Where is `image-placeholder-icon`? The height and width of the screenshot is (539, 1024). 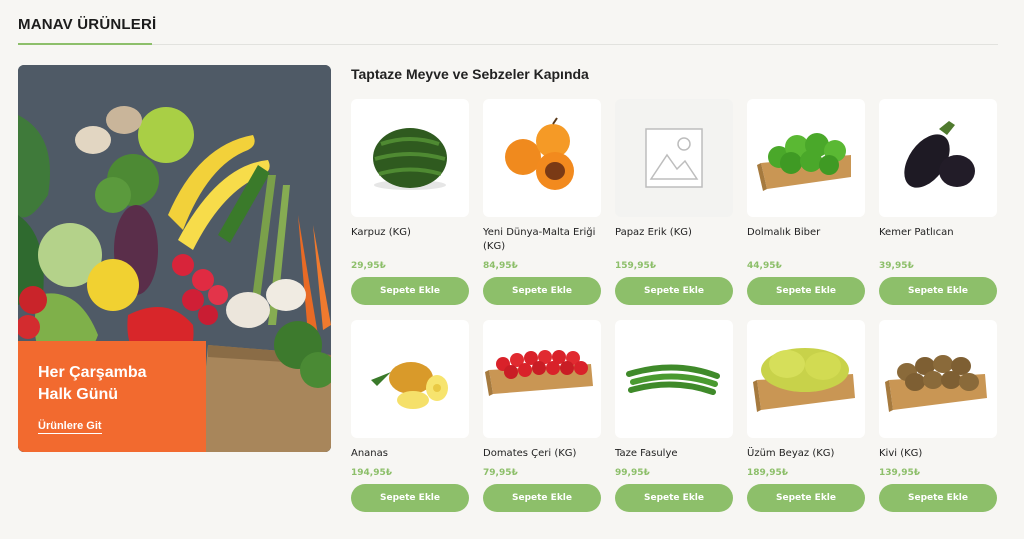
image-placeholder-icon is located at coordinates (674, 158).